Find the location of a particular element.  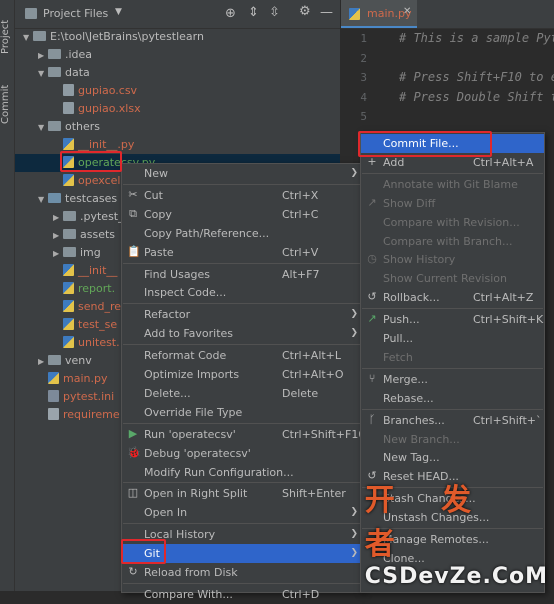

tab-main-py: main.py ✕ is located at coordinates (379, 14).